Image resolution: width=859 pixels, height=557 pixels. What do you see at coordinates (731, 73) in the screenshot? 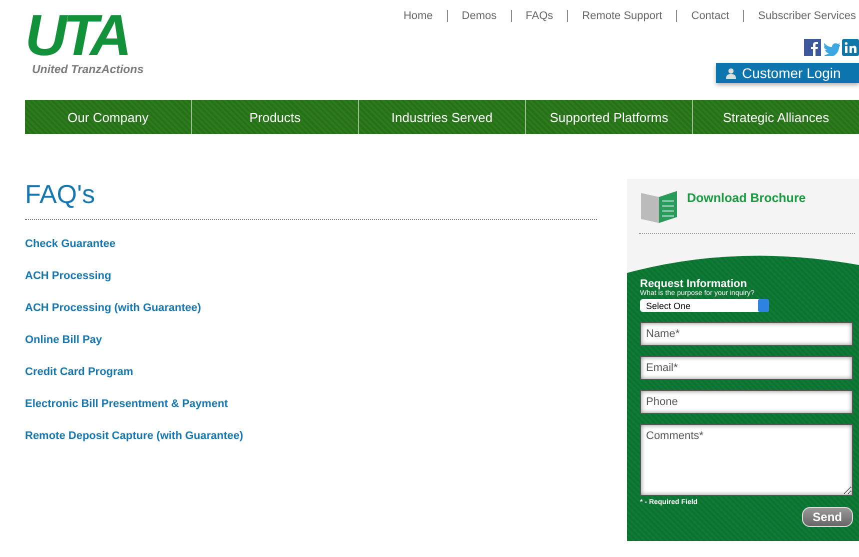
I see `user-icon` at bounding box center [731, 73].